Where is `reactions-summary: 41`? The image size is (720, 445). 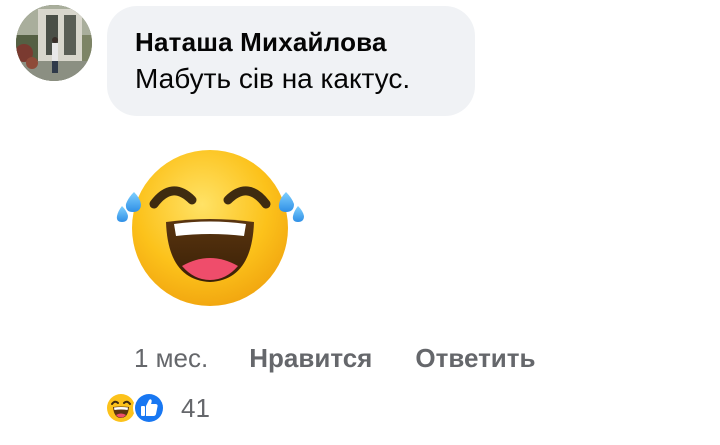 reactions-summary: 41 is located at coordinates (157, 408).